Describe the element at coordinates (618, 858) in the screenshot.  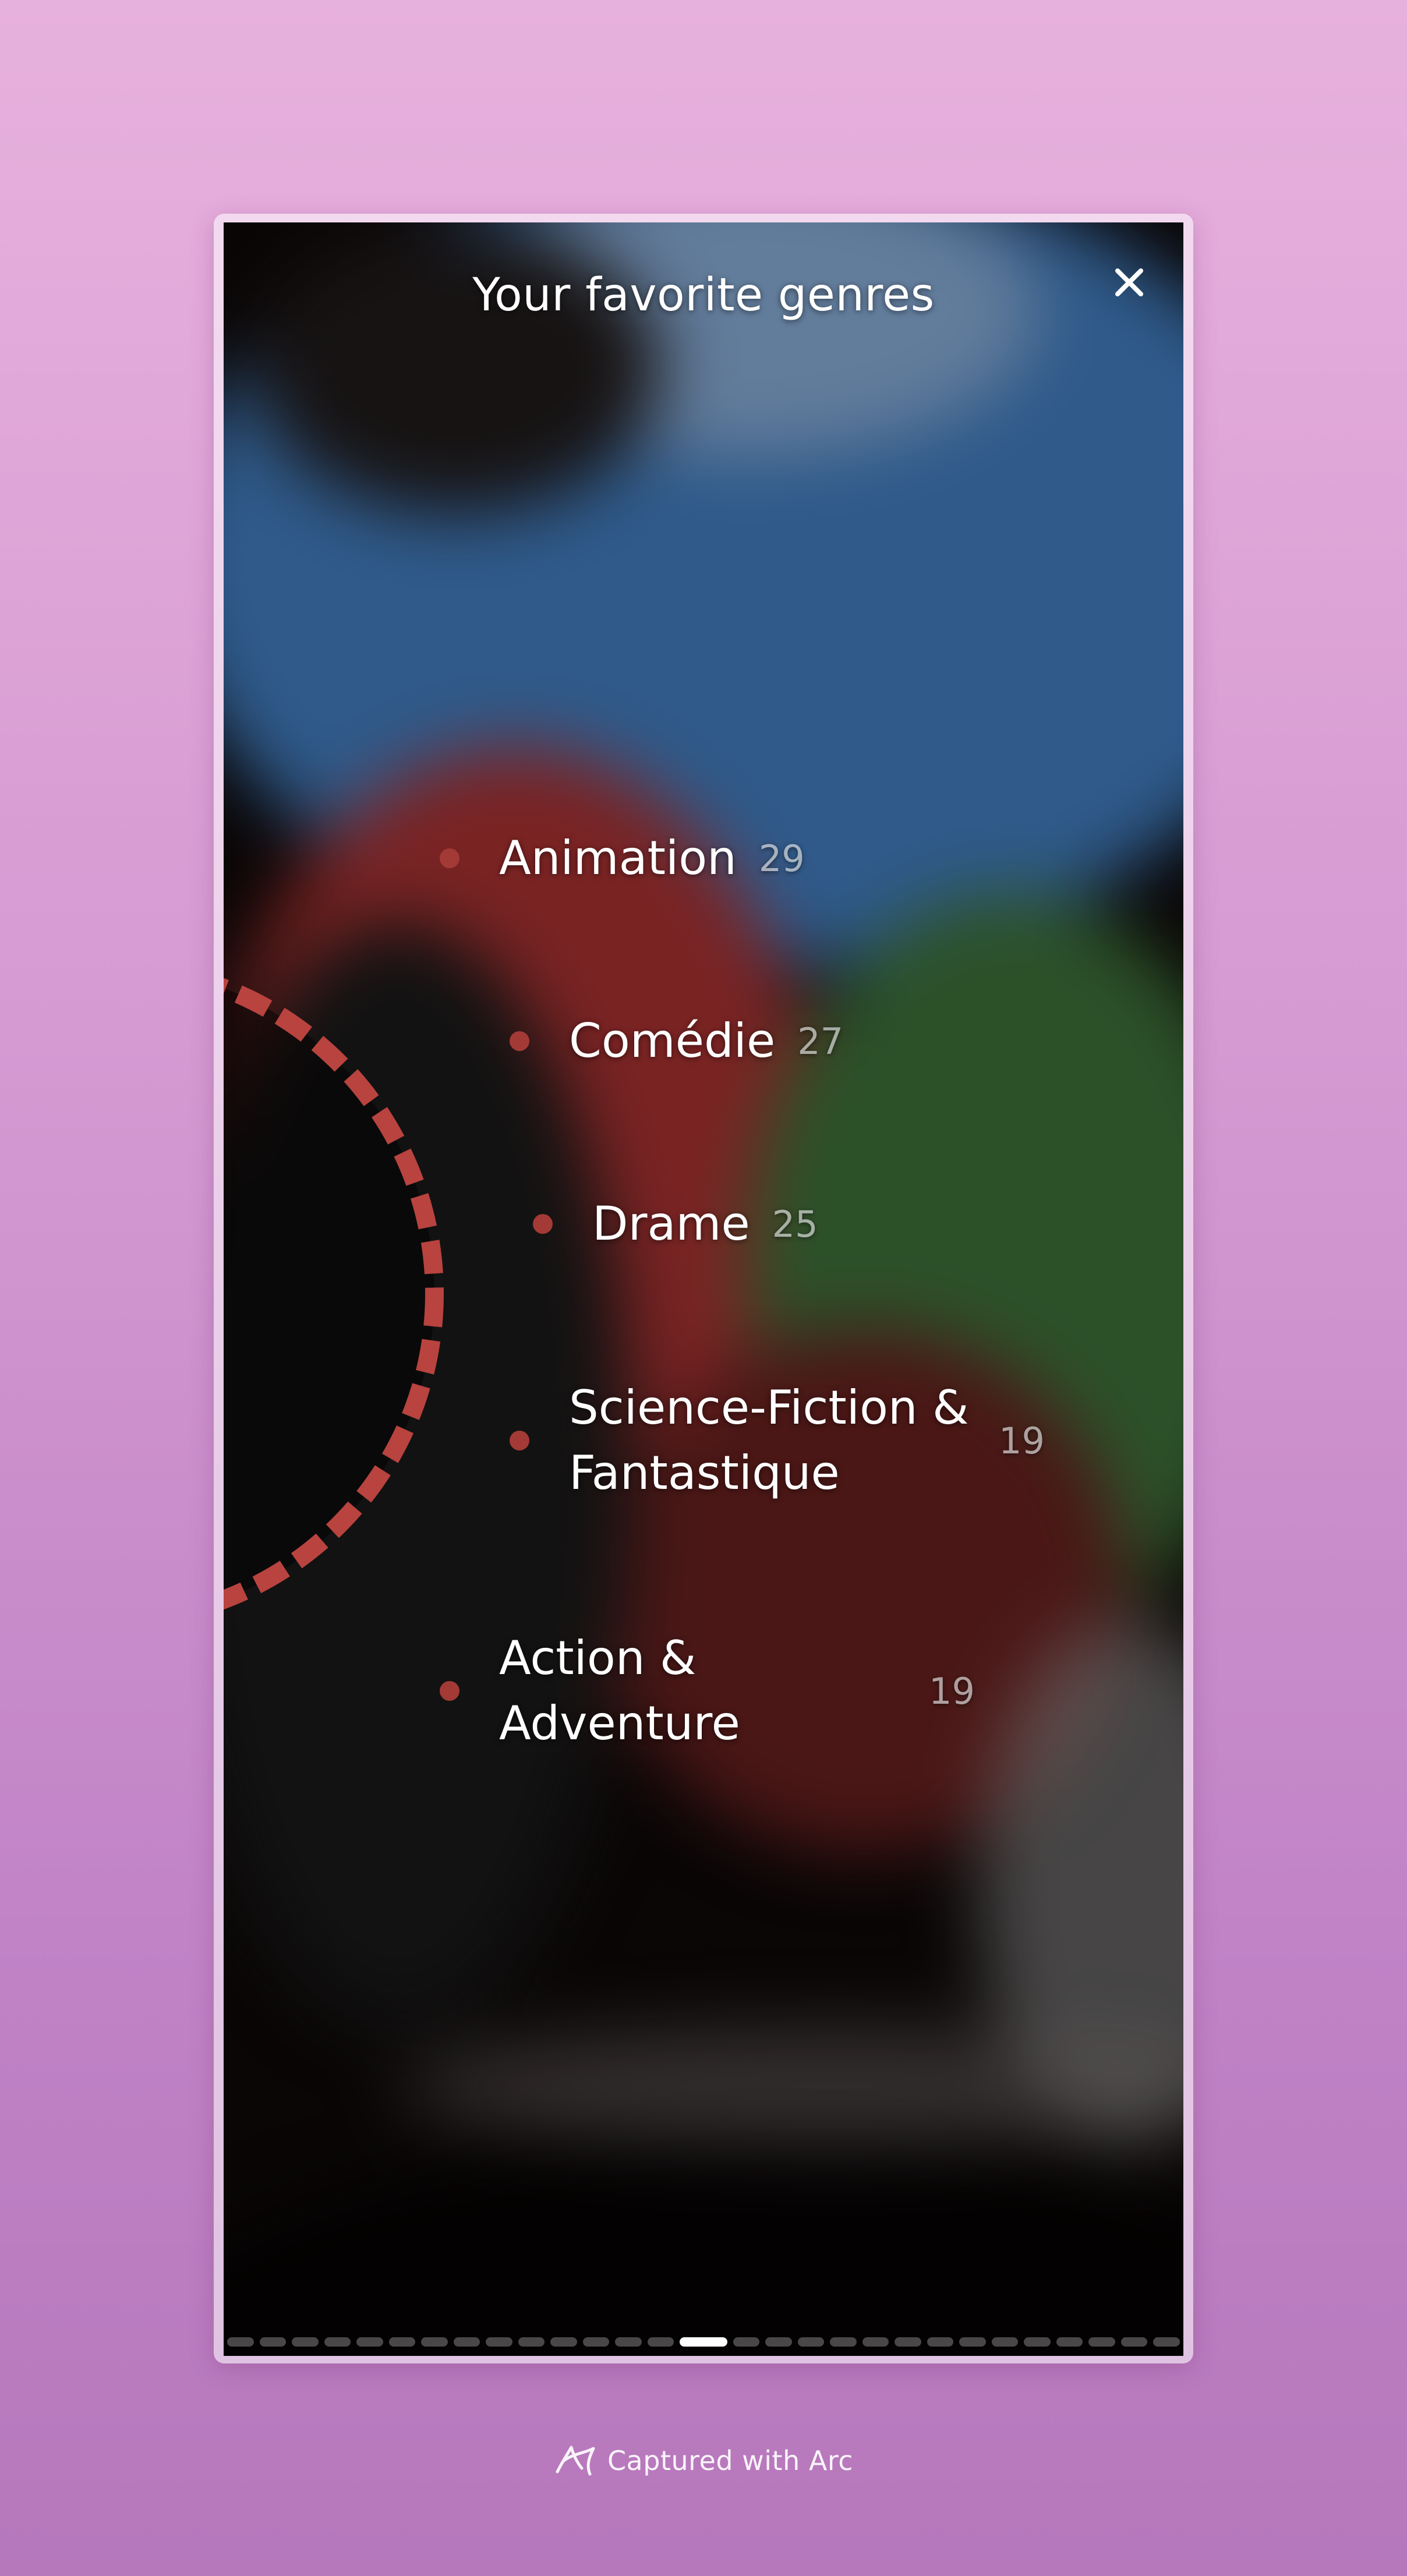
I see `genre-label: Animation` at that location.